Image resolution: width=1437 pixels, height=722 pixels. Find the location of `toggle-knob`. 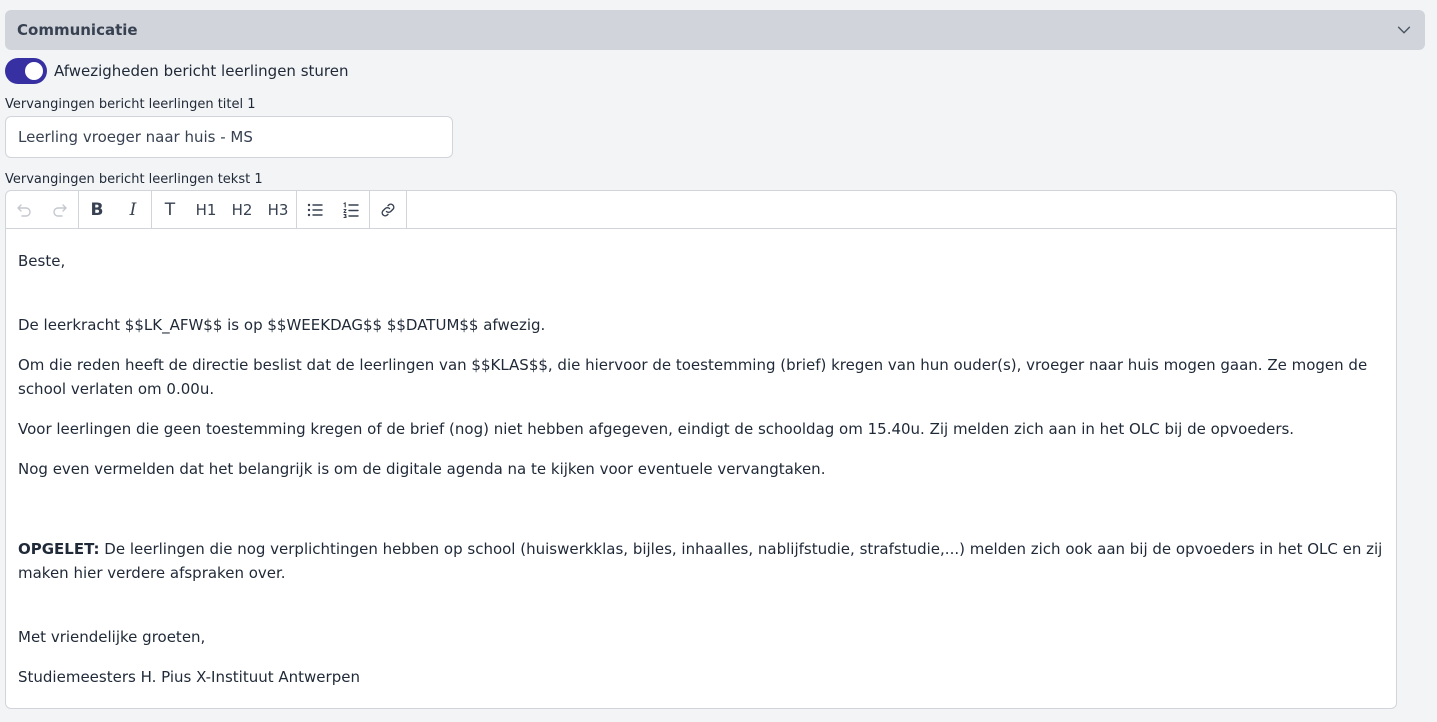

toggle-knob is located at coordinates (34, 71).